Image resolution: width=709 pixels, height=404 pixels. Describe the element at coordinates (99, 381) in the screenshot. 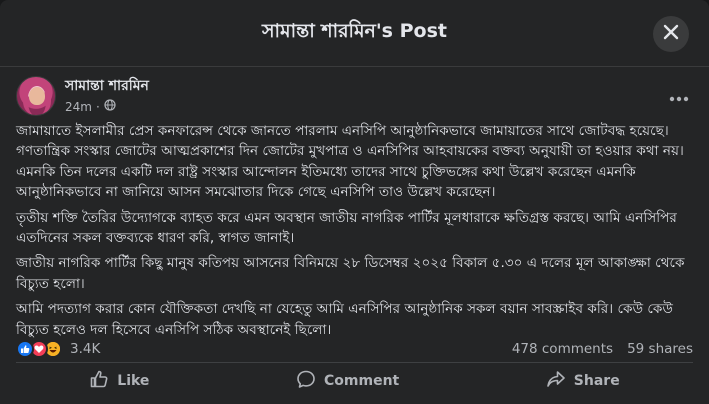

I see `thumbs-up-icon` at that location.